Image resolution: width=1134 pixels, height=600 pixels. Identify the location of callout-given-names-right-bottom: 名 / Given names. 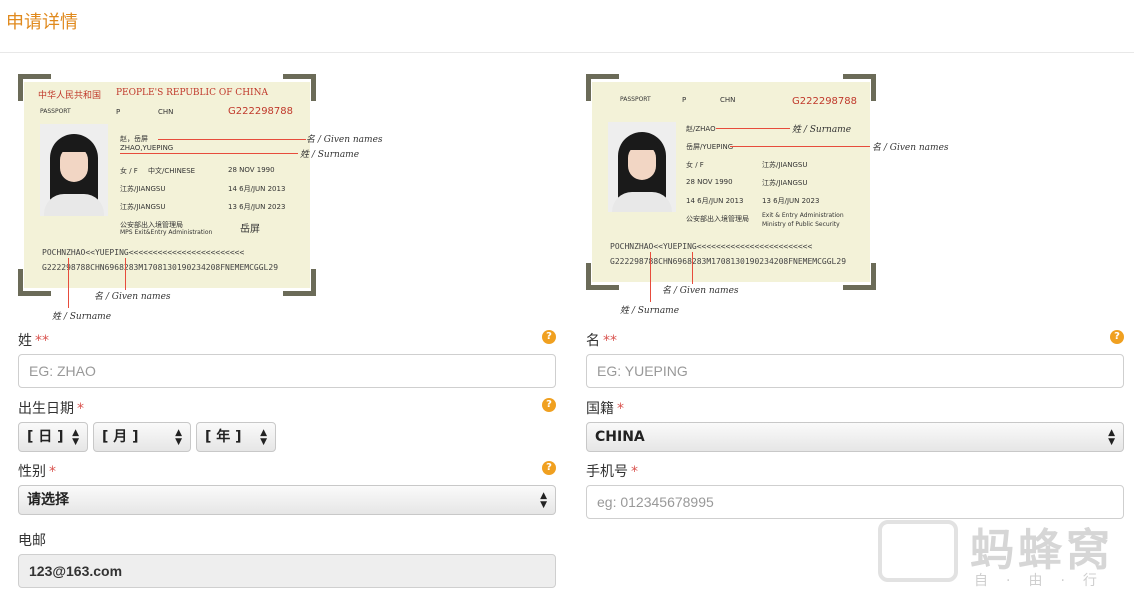
(700, 291).